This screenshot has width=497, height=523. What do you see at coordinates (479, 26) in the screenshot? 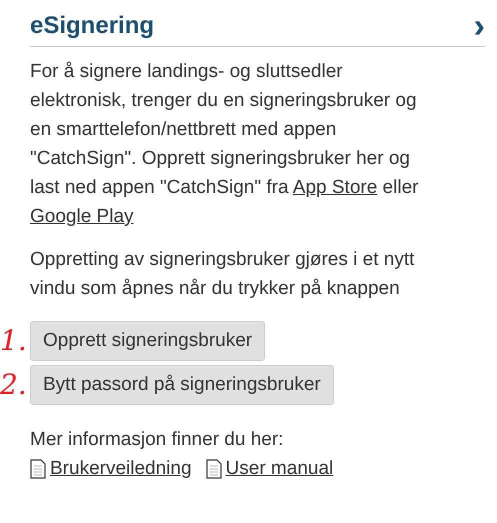
I see `chevron-icon: ›` at bounding box center [479, 26].